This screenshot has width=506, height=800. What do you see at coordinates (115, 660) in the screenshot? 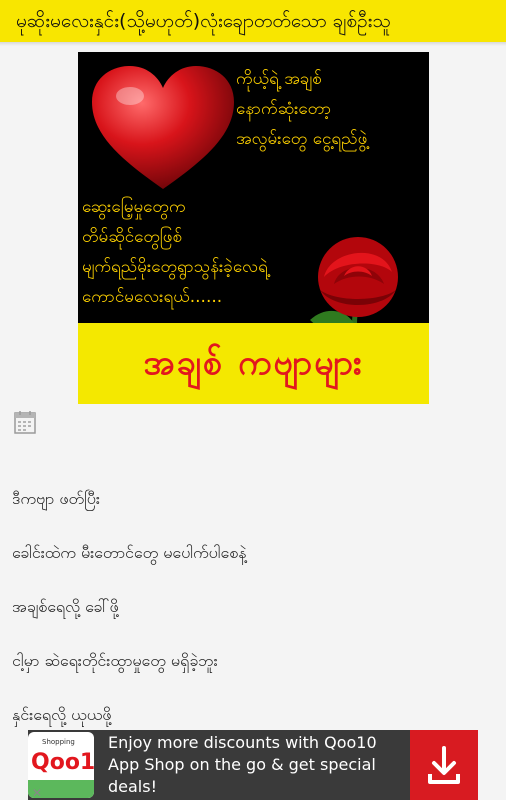
I see `post-line: ငါ့မှာ ဆဲရေးတိုင်းထွာမှုတွေ မရှိခဲ့ဘူး` at bounding box center [115, 660].